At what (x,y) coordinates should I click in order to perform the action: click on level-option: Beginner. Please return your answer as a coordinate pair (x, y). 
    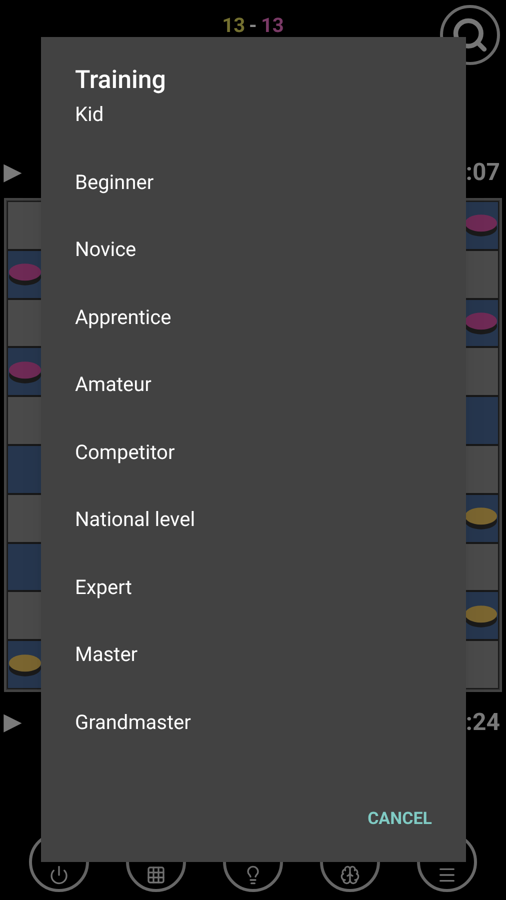
    Looking at the image, I should click on (253, 201).